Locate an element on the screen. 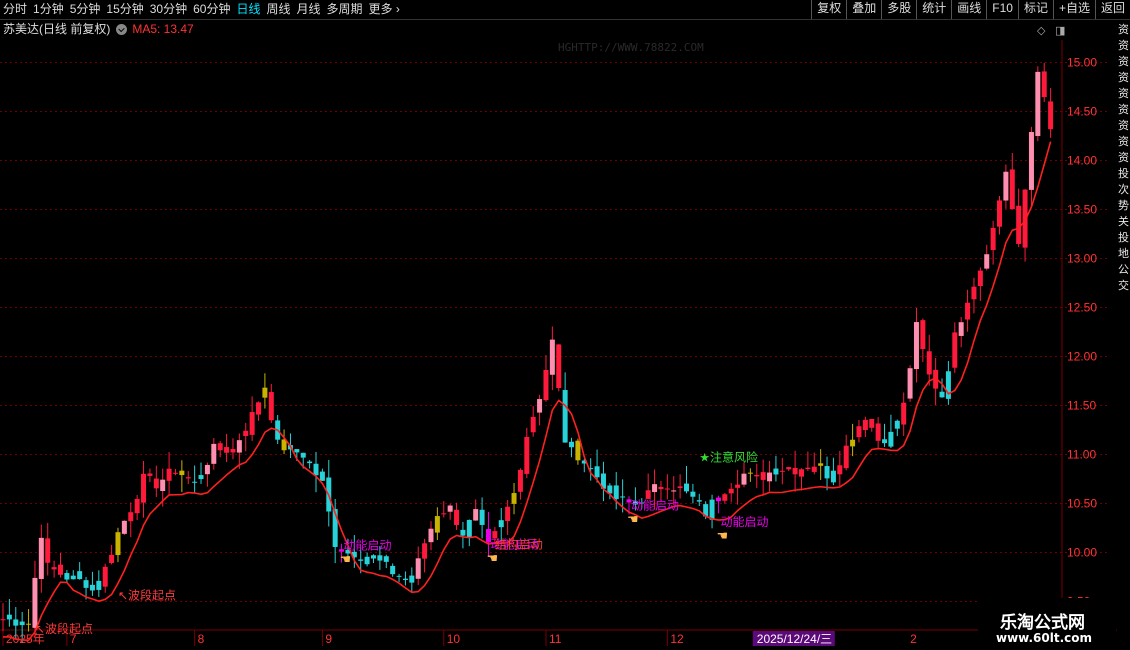 This screenshot has width=1130, height=650. y-tick-label: 12.50 is located at coordinates (1082, 308).